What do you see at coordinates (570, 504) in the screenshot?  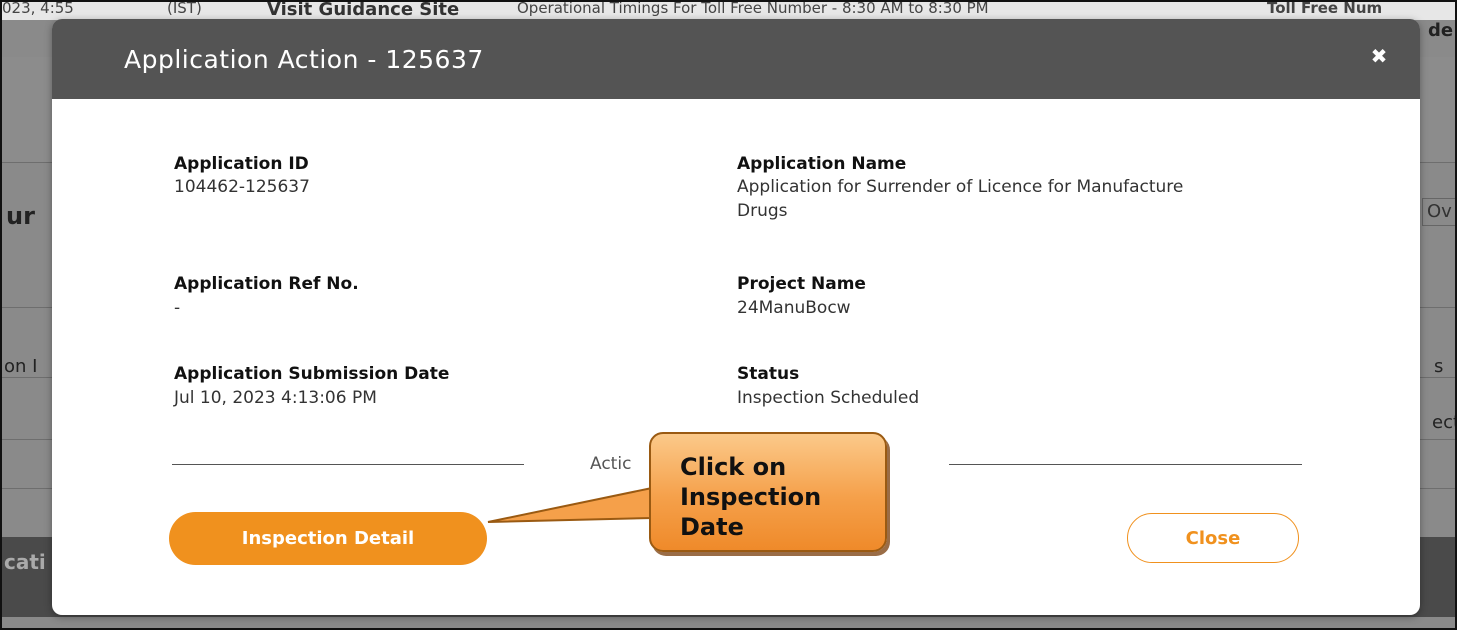 I see `callout-arrow-shape` at bounding box center [570, 504].